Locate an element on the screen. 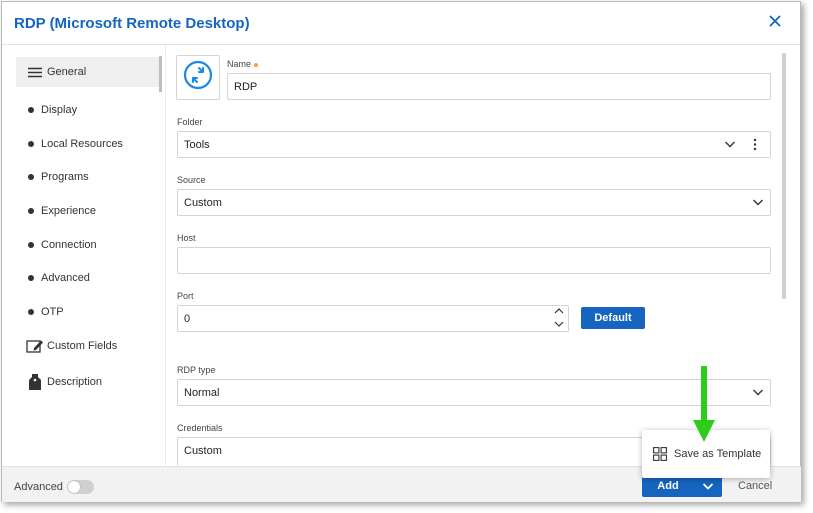 The image size is (813, 513). sidebar-item-advanced: Advanced is located at coordinates (88, 278).